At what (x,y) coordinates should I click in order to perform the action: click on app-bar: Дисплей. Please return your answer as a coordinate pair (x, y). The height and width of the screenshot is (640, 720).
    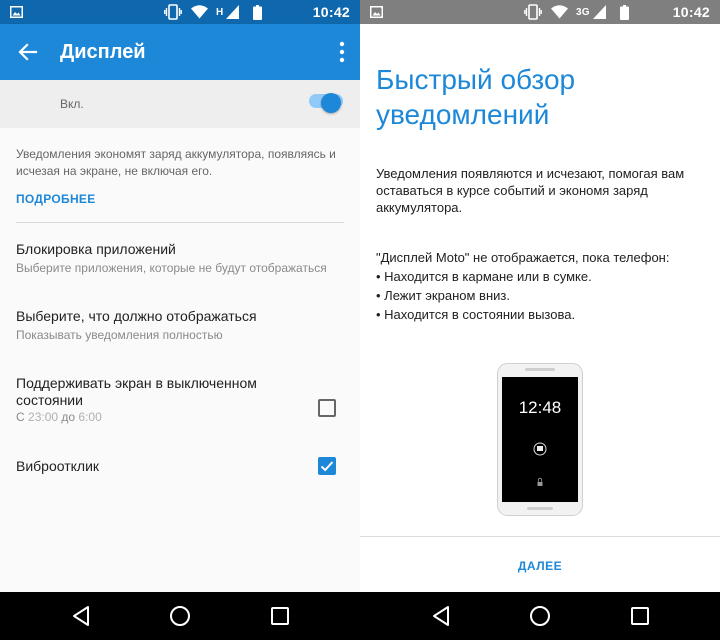
    Looking at the image, I should click on (180, 52).